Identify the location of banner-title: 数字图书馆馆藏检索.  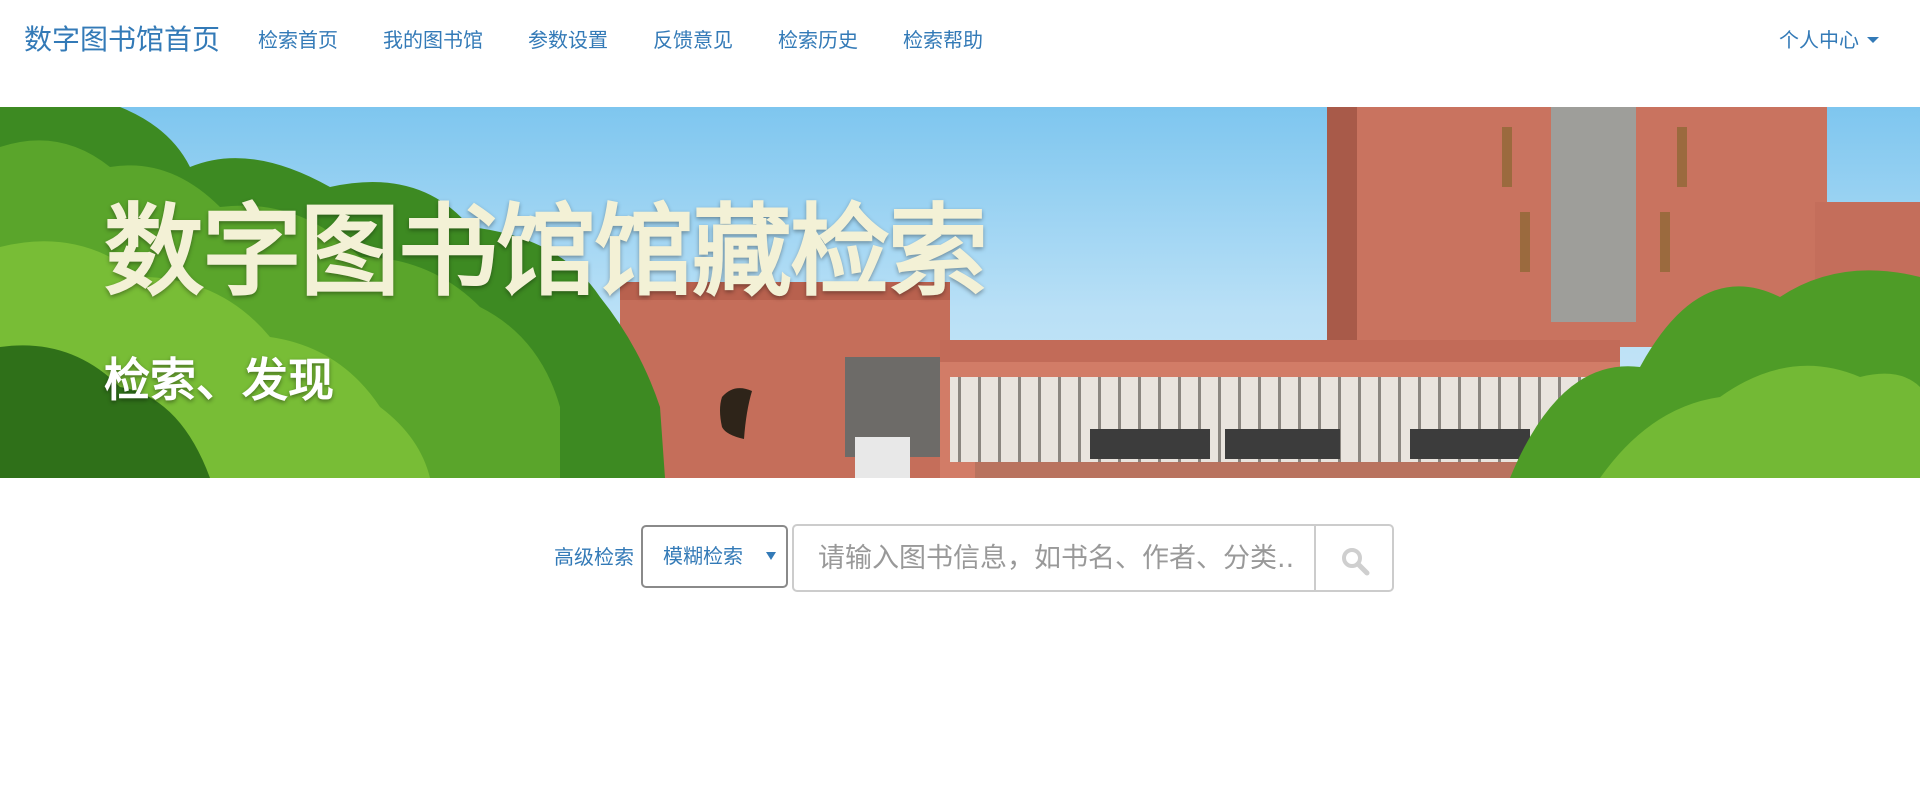
(546, 251).